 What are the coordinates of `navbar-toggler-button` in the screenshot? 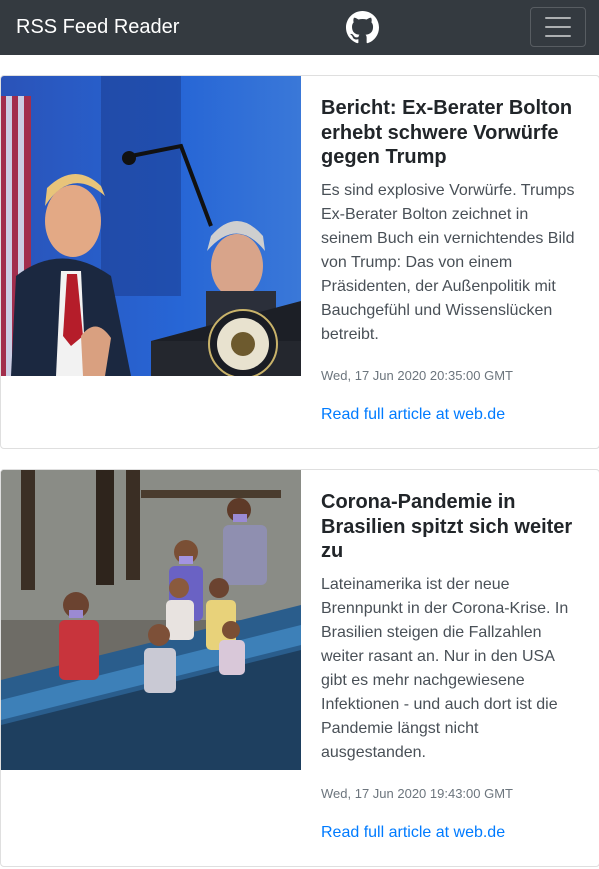 It's located at (558, 27).